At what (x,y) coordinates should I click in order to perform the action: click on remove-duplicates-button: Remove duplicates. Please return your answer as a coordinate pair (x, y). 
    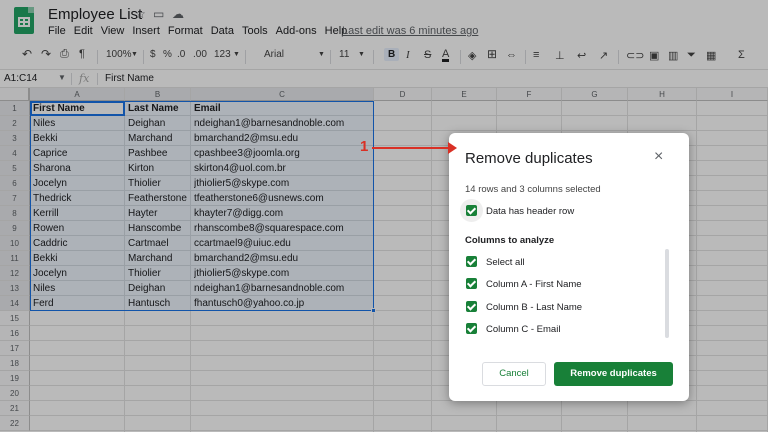
    Looking at the image, I should click on (613, 374).